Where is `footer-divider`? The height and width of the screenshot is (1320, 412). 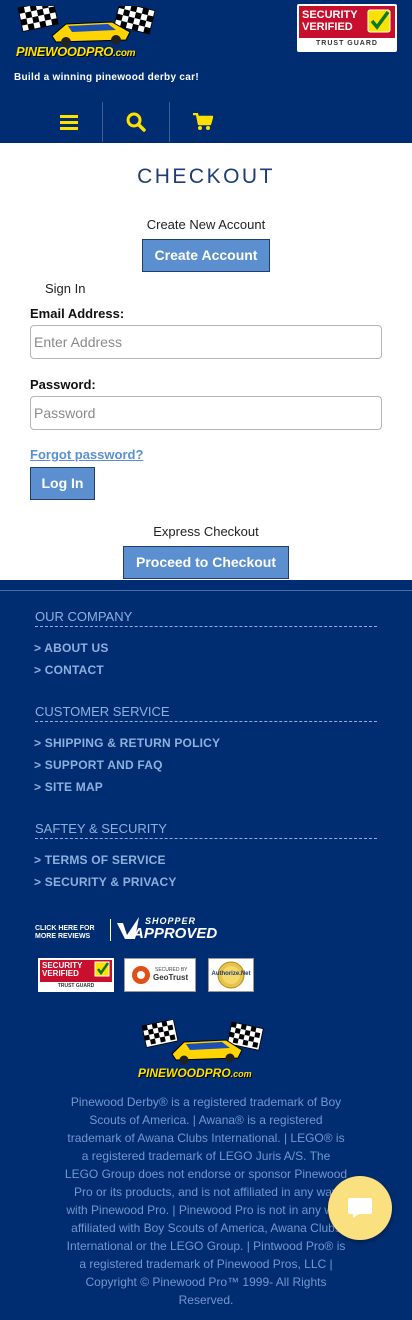
footer-divider is located at coordinates (206, 590).